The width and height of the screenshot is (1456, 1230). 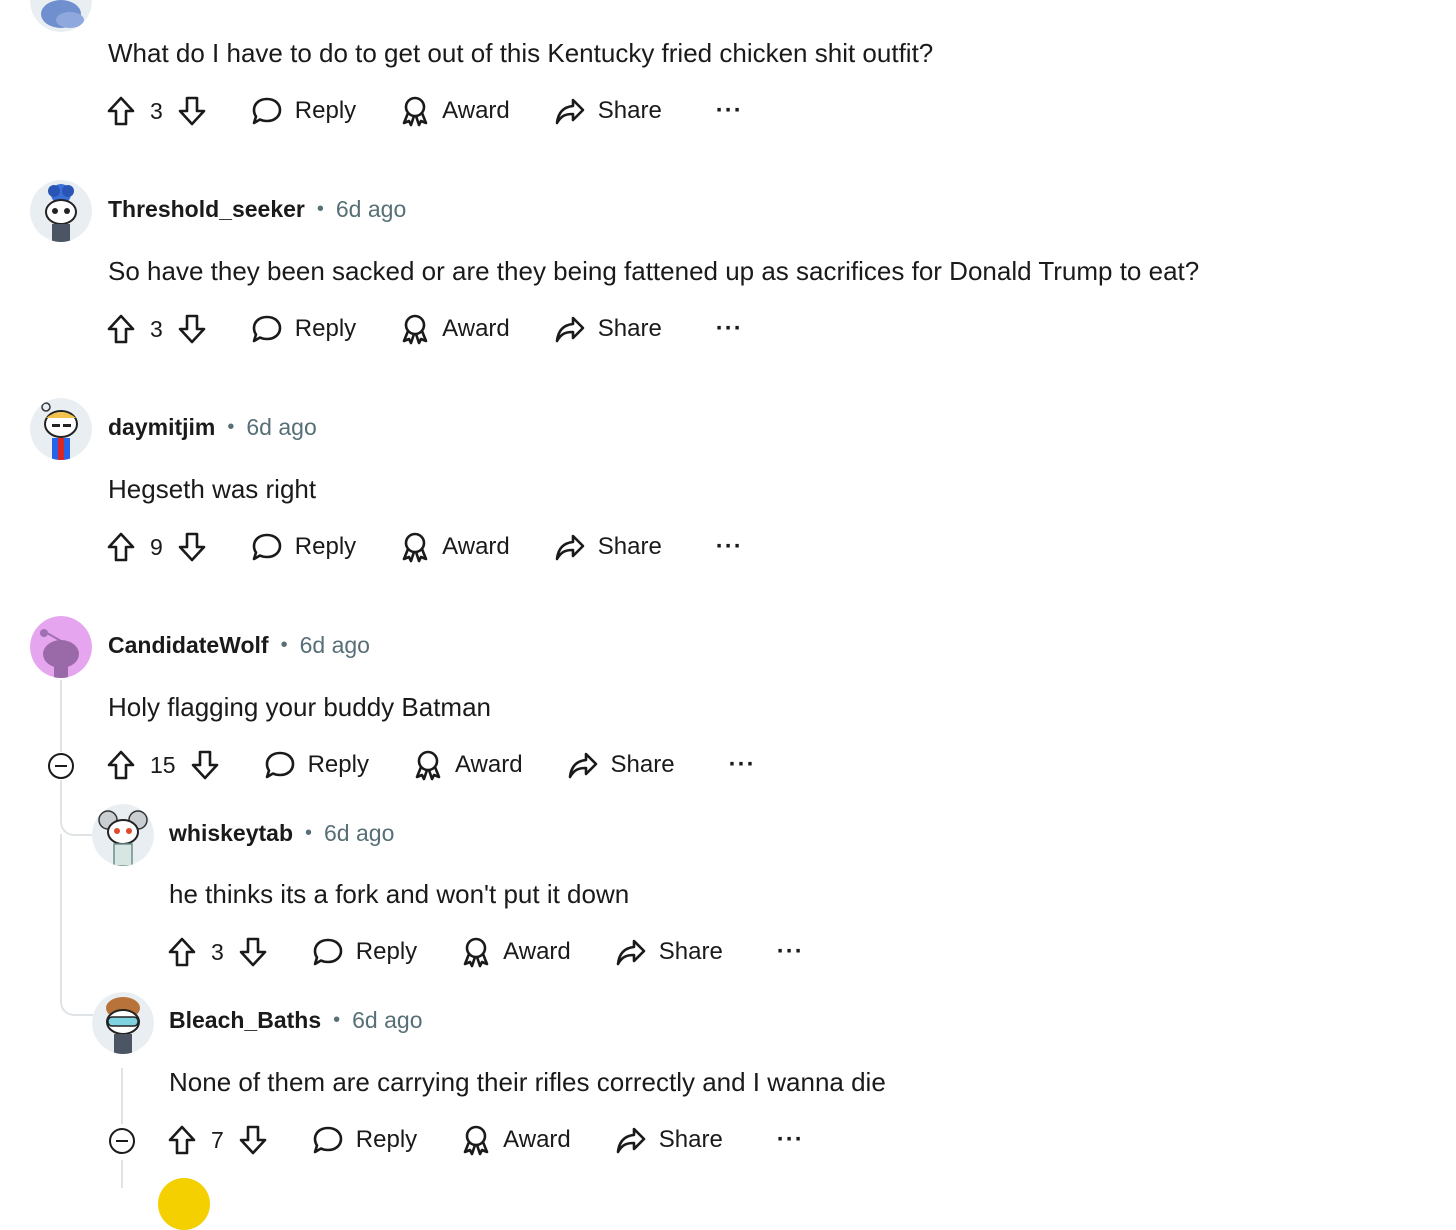 What do you see at coordinates (245, 1020) in the screenshot?
I see `username: Bleach_Baths` at bounding box center [245, 1020].